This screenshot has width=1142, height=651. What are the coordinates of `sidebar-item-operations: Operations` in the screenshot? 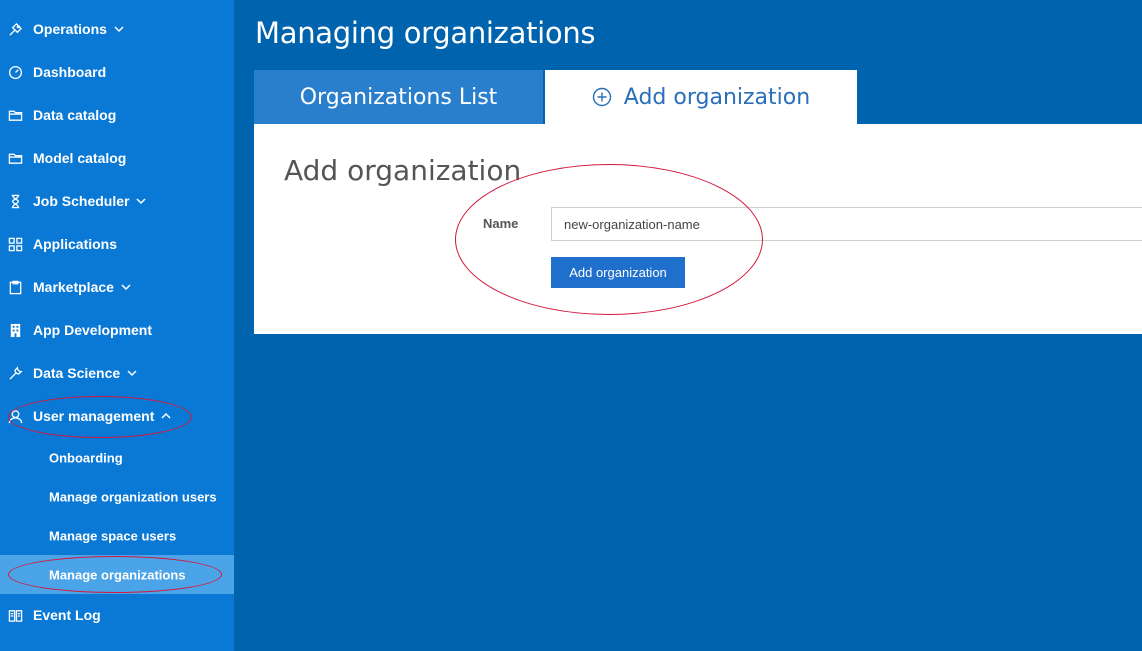 It's located at (117, 29).